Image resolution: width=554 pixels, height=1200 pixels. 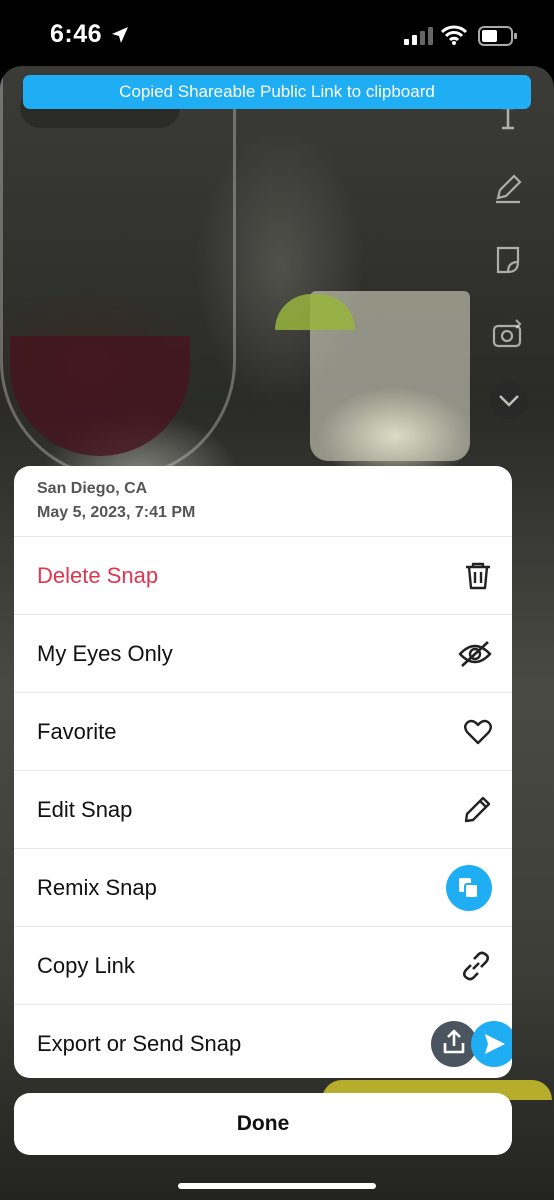 What do you see at coordinates (120, 35) in the screenshot?
I see `location-arrow-icon` at bounding box center [120, 35].